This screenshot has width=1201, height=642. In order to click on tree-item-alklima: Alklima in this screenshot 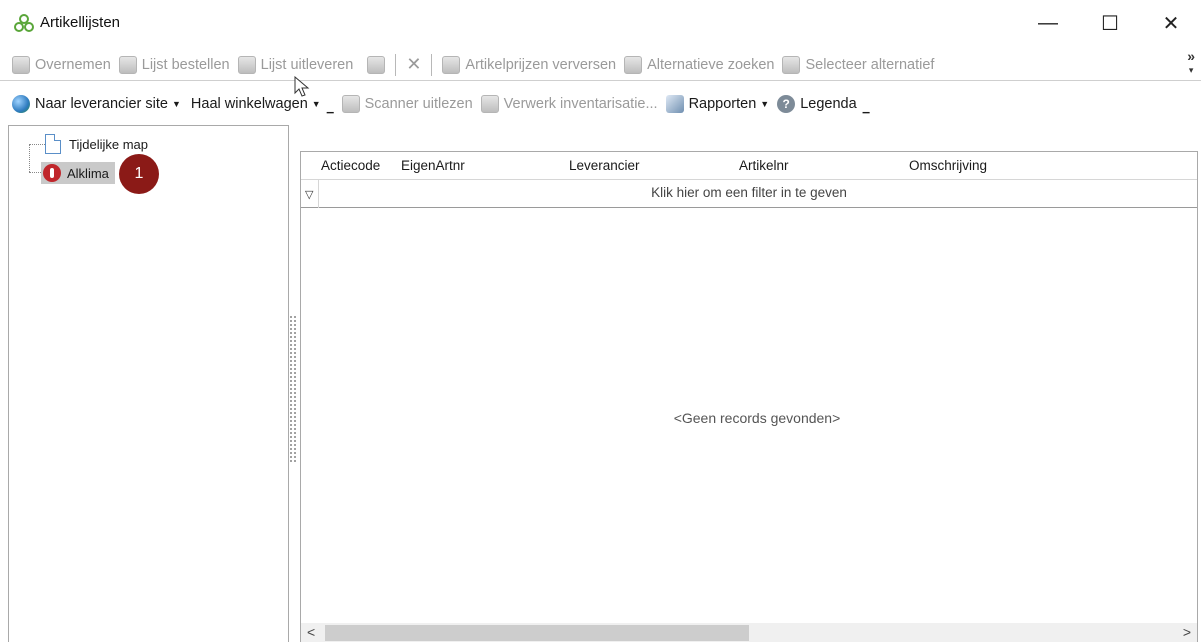, I will do `click(78, 173)`.